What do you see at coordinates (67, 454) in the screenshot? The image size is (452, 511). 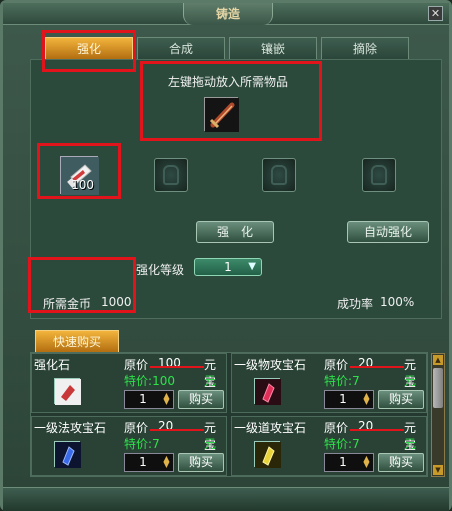 I see `blue-gem-icon` at bounding box center [67, 454].